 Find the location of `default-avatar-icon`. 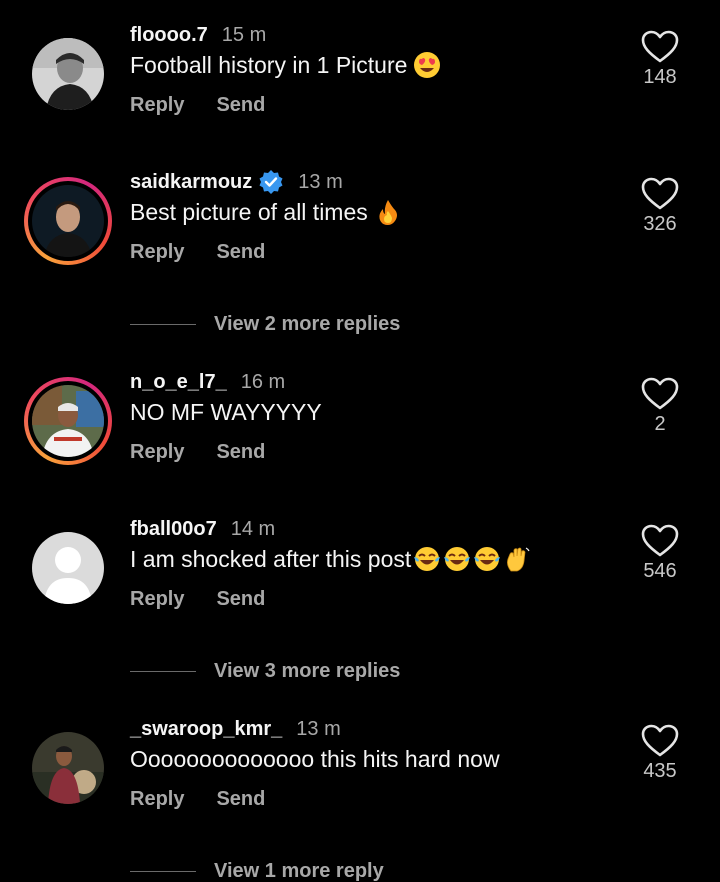

default-avatar-icon is located at coordinates (68, 568).